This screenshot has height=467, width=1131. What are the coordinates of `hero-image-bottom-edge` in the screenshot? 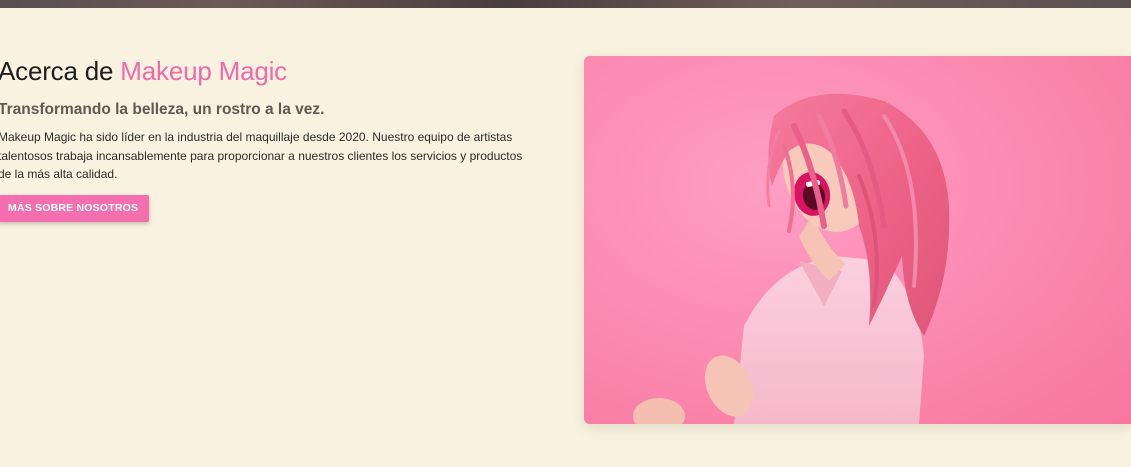 It's located at (565, 4).